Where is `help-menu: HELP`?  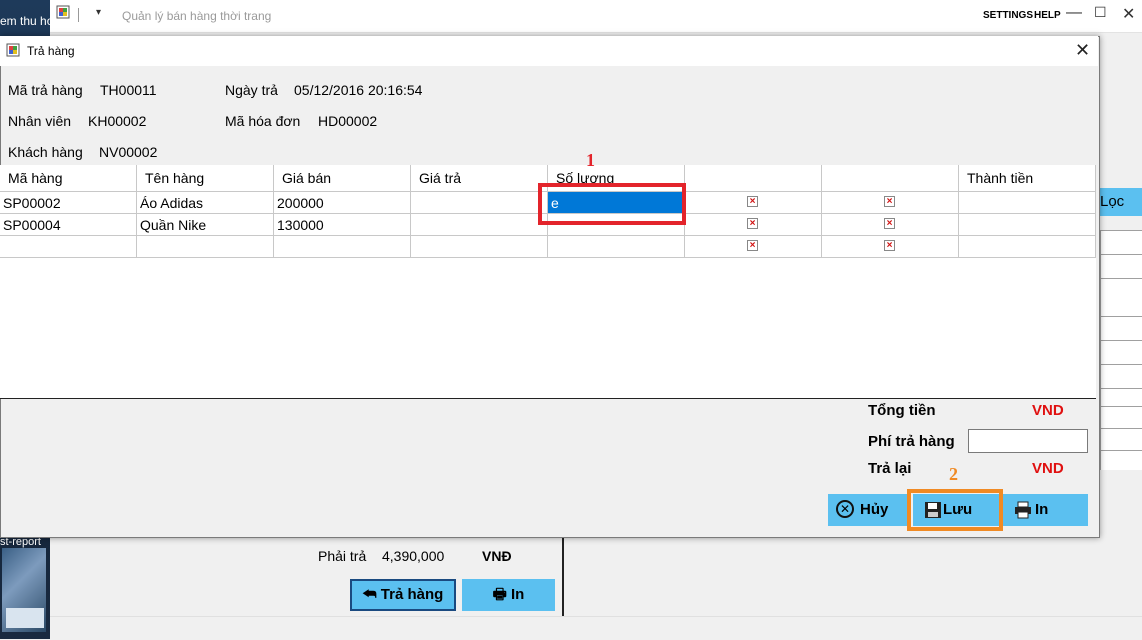
help-menu: HELP is located at coordinates (1047, 15).